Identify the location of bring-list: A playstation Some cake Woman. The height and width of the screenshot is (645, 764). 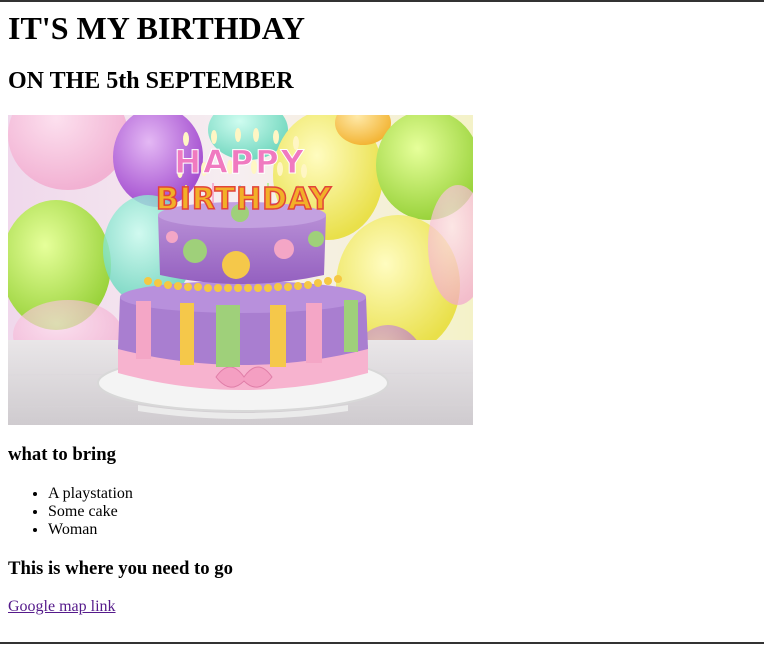
(70, 512).